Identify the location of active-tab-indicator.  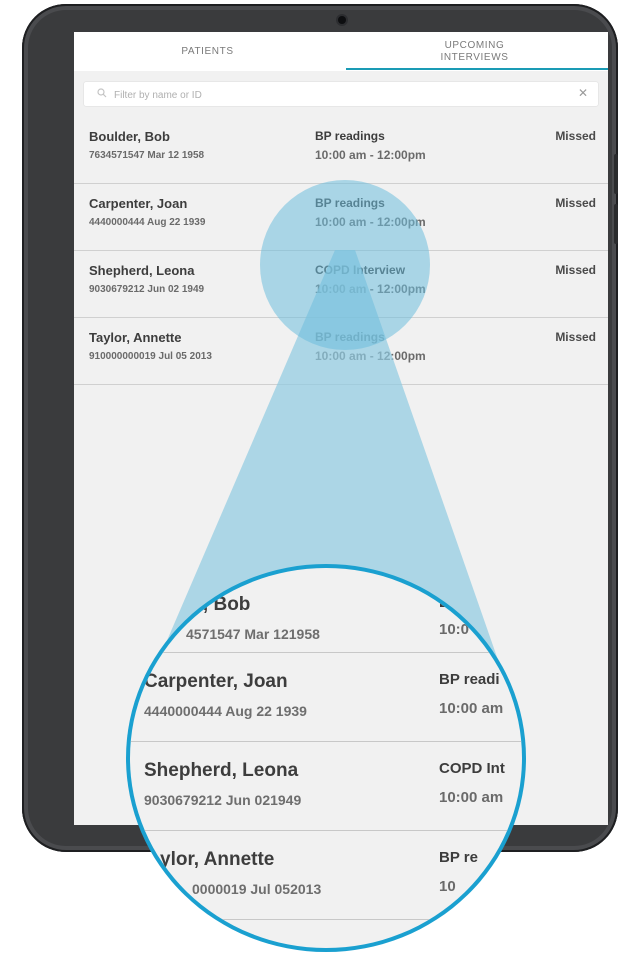
(477, 69).